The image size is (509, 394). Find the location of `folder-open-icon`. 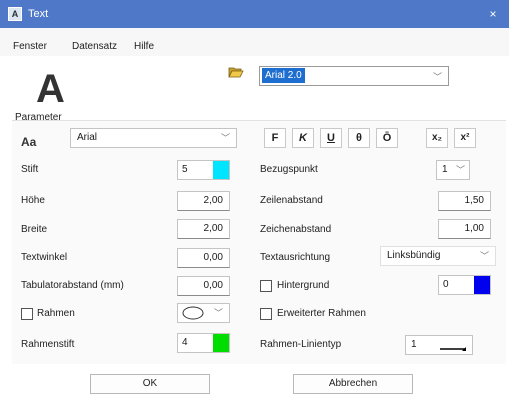

folder-open-icon is located at coordinates (236, 72).